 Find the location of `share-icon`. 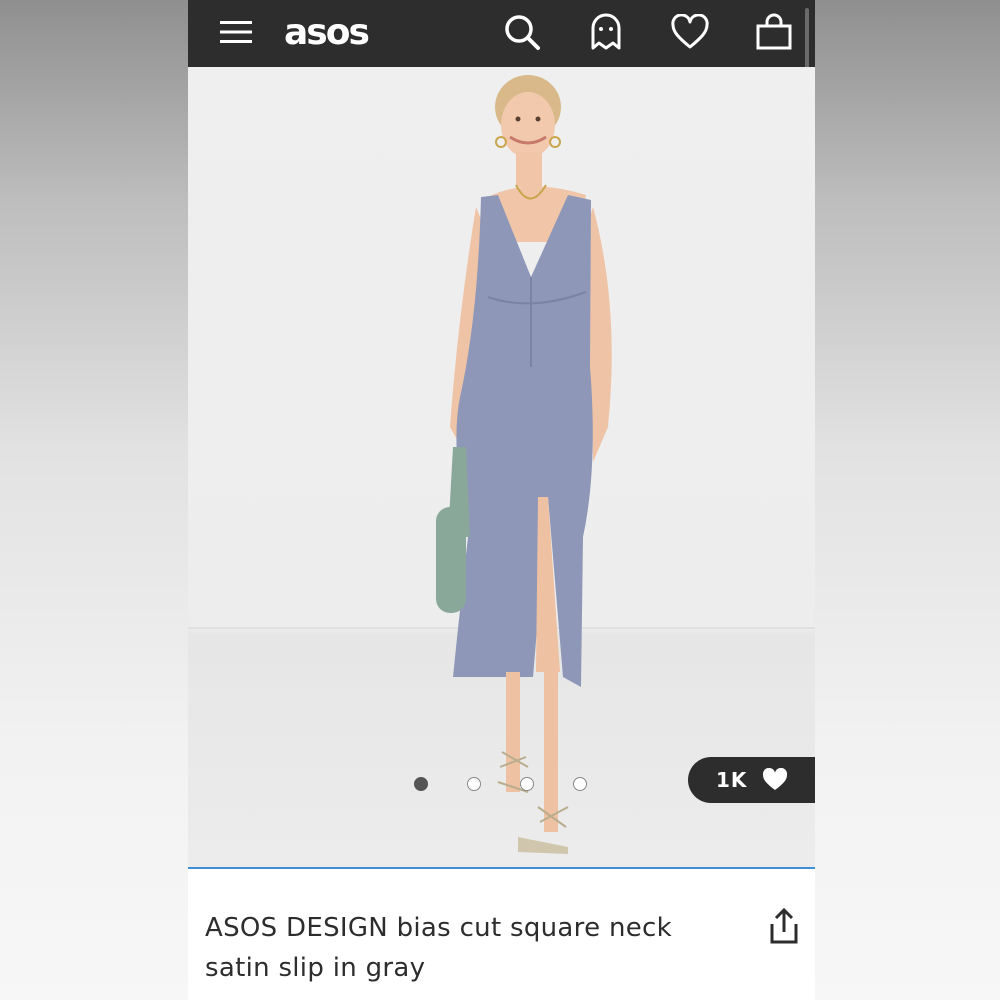

share-icon is located at coordinates (784, 926).